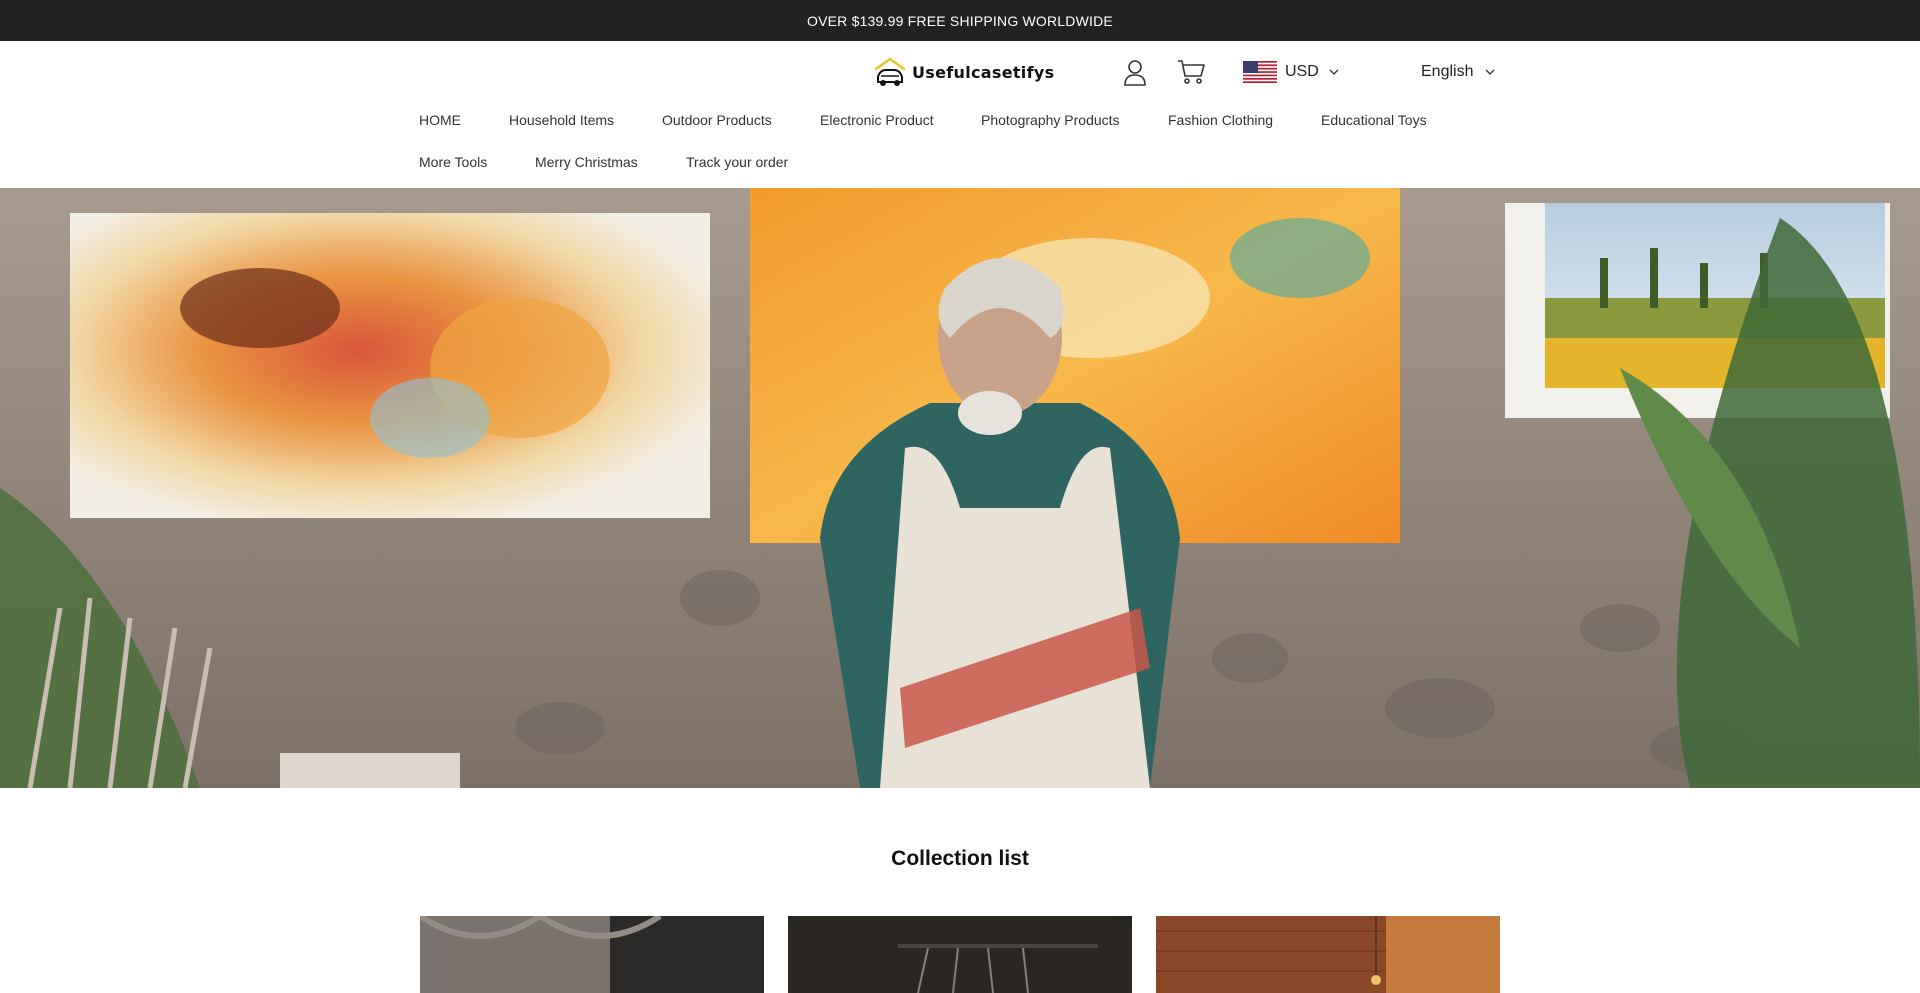 This screenshot has width=1920, height=993. I want to click on logo-car-icon, so click(890, 71).